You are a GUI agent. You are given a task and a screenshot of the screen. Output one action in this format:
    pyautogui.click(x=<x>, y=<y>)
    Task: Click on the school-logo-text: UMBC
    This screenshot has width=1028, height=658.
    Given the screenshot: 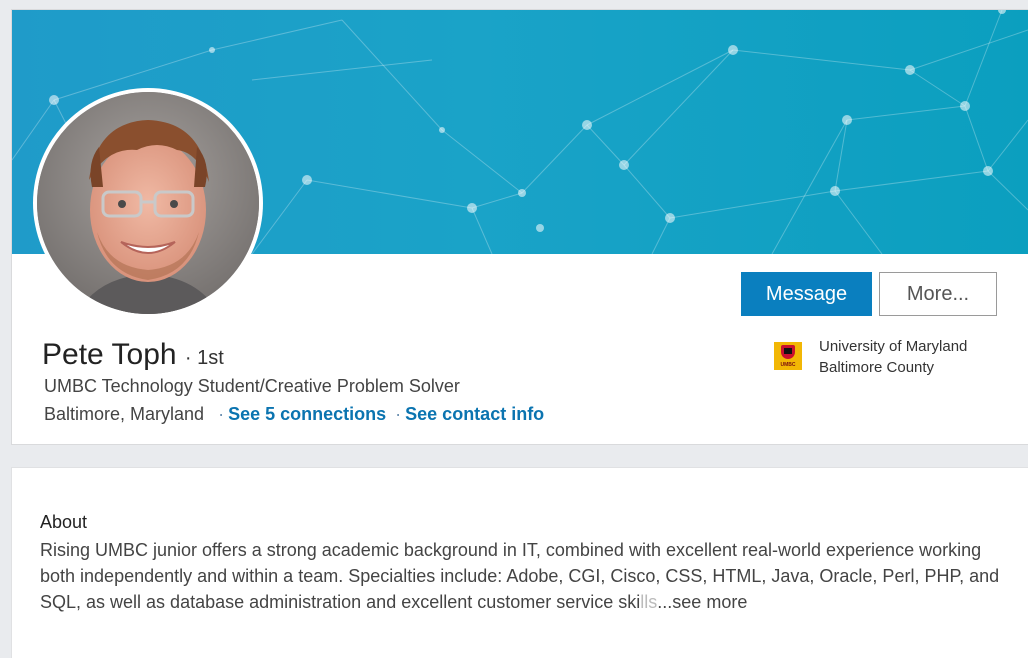 What is the action you would take?
    pyautogui.click(x=788, y=365)
    